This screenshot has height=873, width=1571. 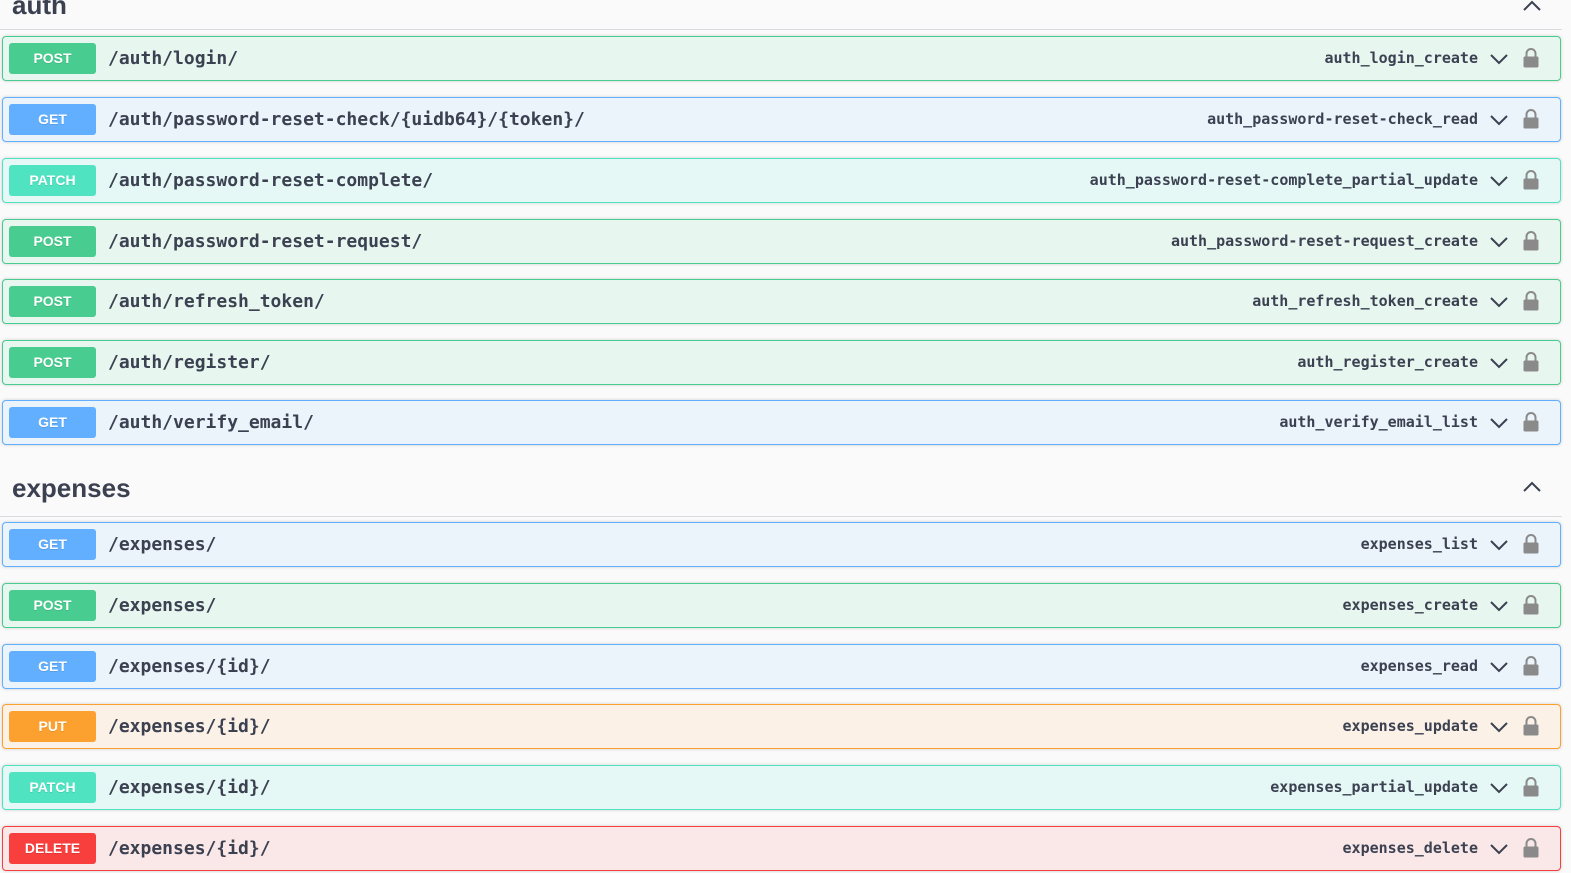 What do you see at coordinates (781, 58) in the screenshot?
I see `operation-row: POST /auth/login/ auth_login_create` at bounding box center [781, 58].